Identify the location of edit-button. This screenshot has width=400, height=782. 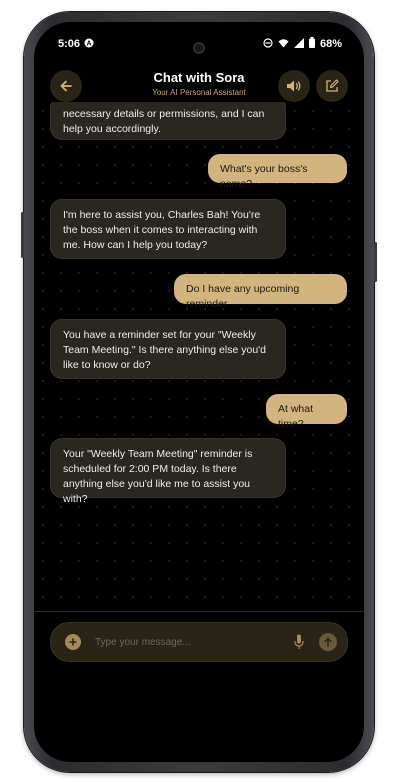
(332, 86).